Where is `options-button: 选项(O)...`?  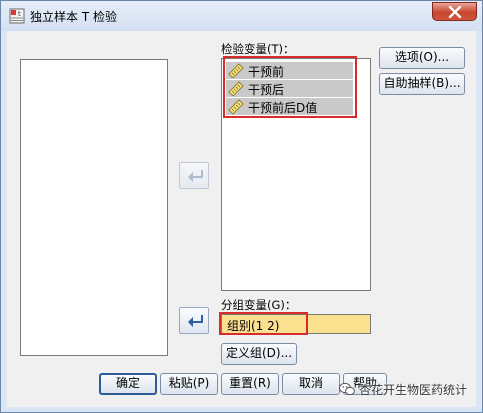 options-button: 选项(O)... is located at coordinates (422, 58).